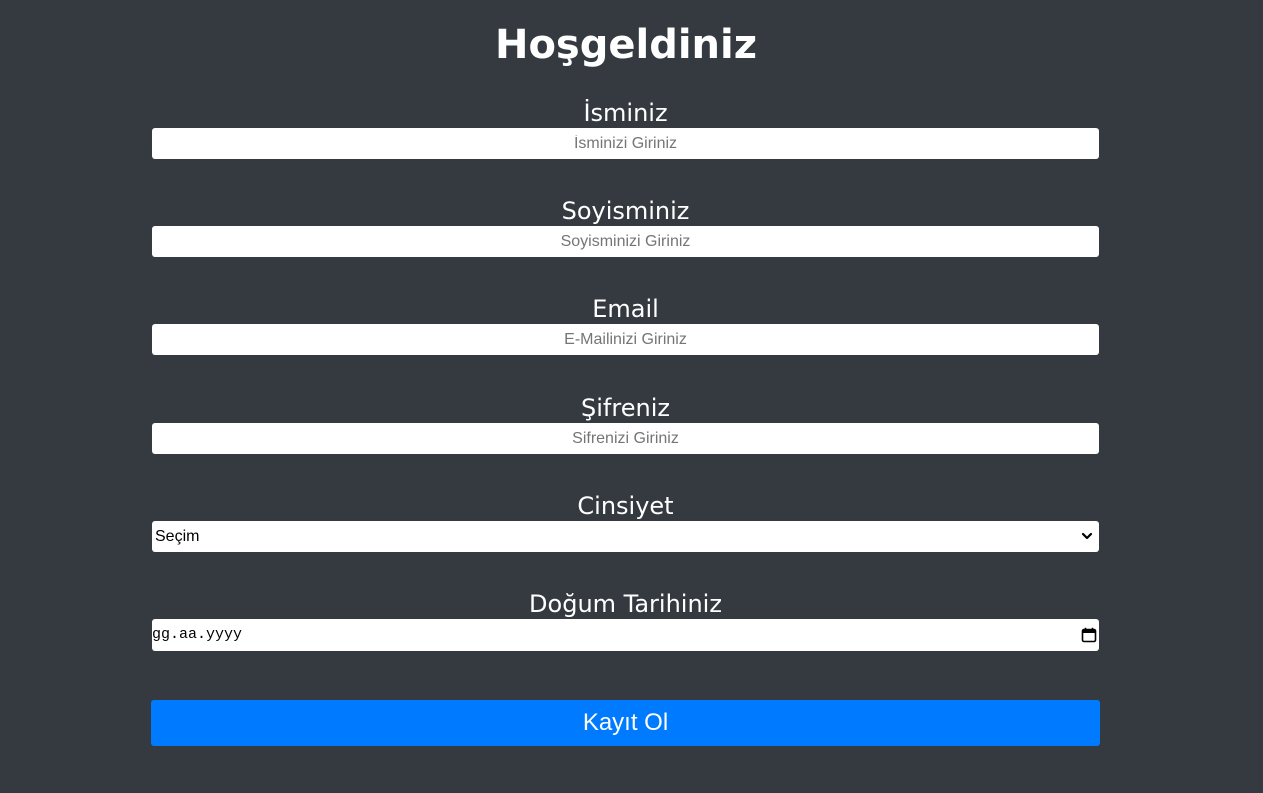  I want to click on password-group: Şifreniz, so click(625, 423).